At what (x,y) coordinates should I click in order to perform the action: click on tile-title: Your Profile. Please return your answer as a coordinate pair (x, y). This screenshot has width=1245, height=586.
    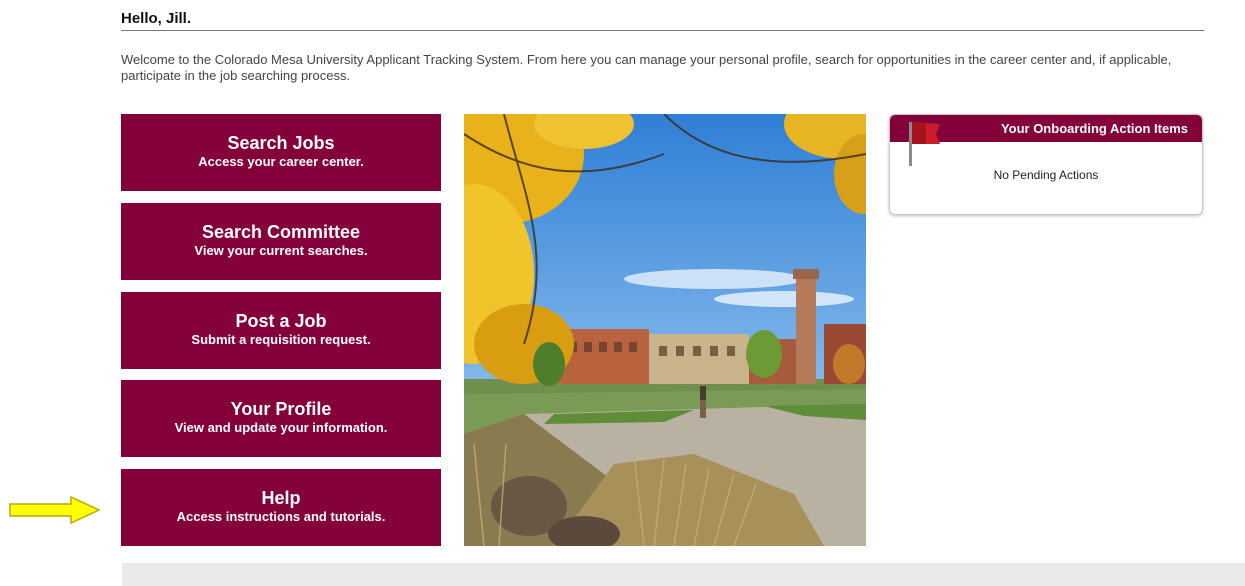
    Looking at the image, I should click on (281, 409).